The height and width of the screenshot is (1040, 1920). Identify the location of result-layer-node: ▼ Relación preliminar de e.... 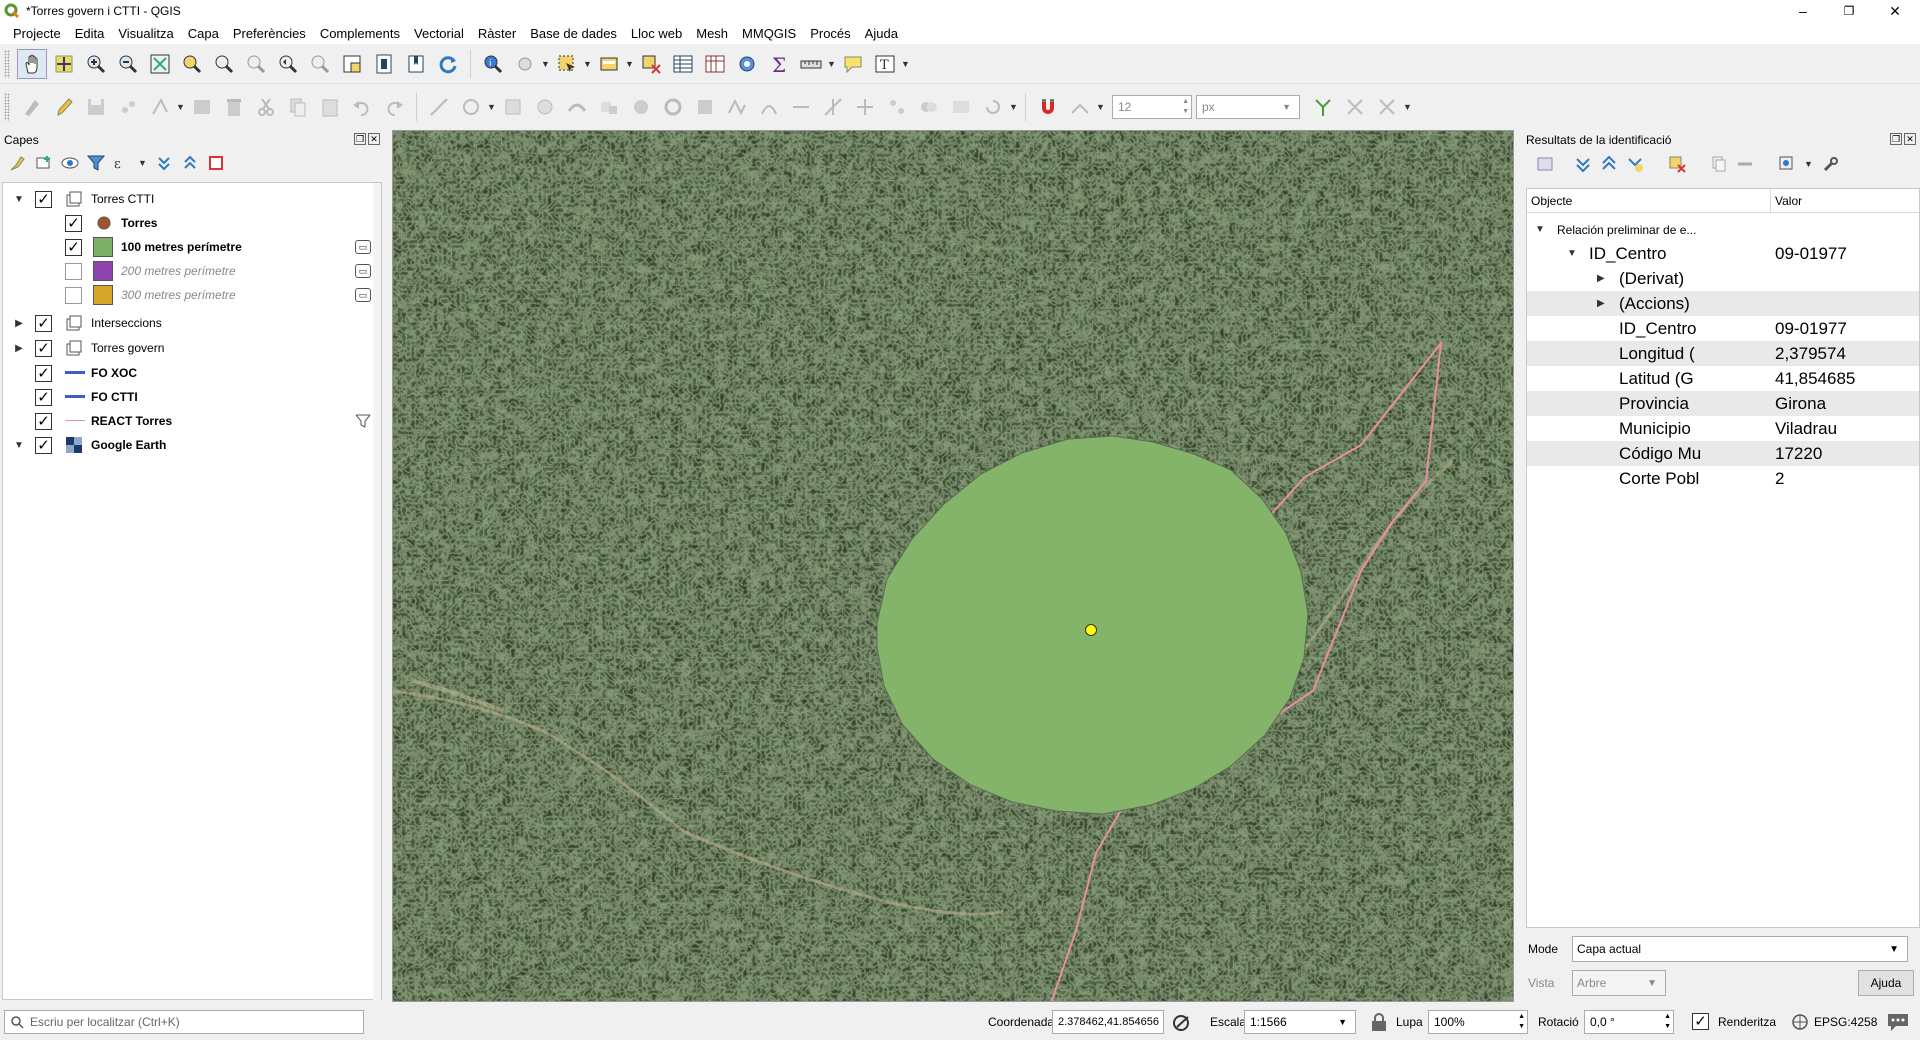
(1723, 229).